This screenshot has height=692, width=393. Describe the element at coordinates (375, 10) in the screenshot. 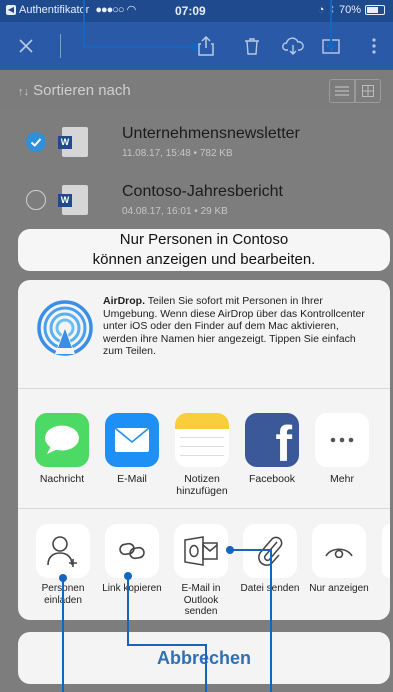

I see `battery-icon` at that location.